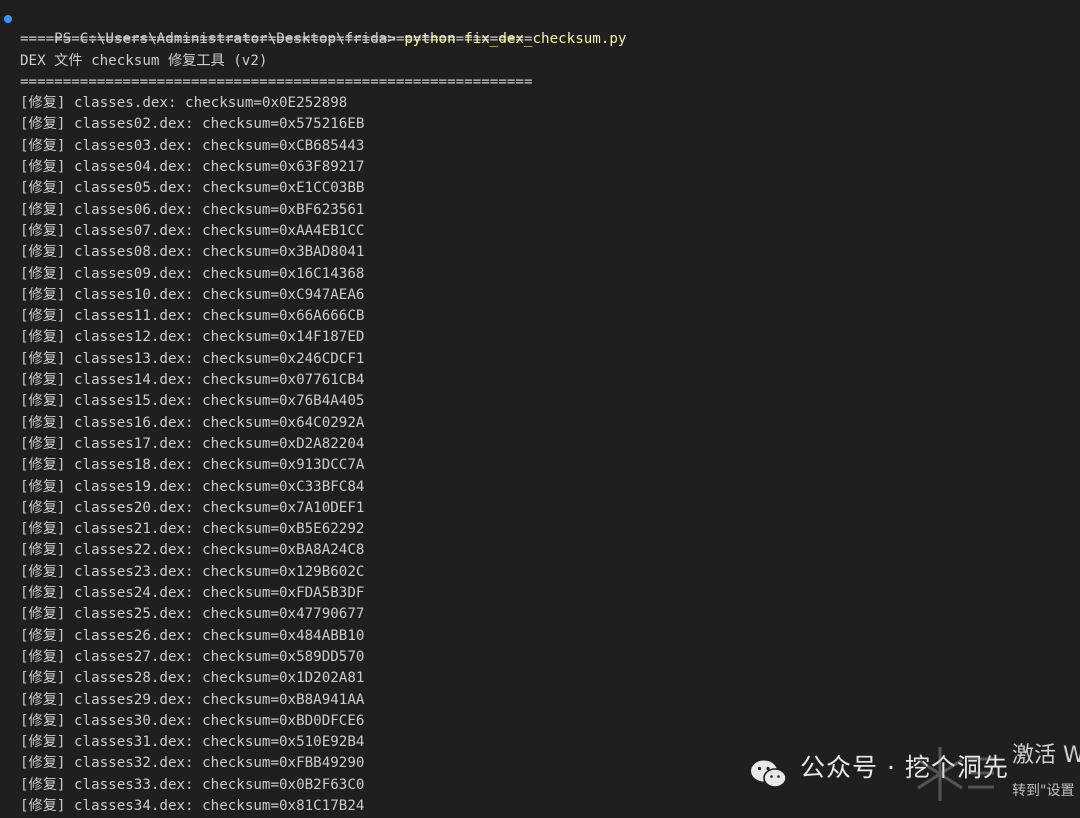 The height and width of the screenshot is (818, 1080). I want to click on dex-checksum-text: classes29.dex: checksum=0xB8A941AA, so click(215, 699).